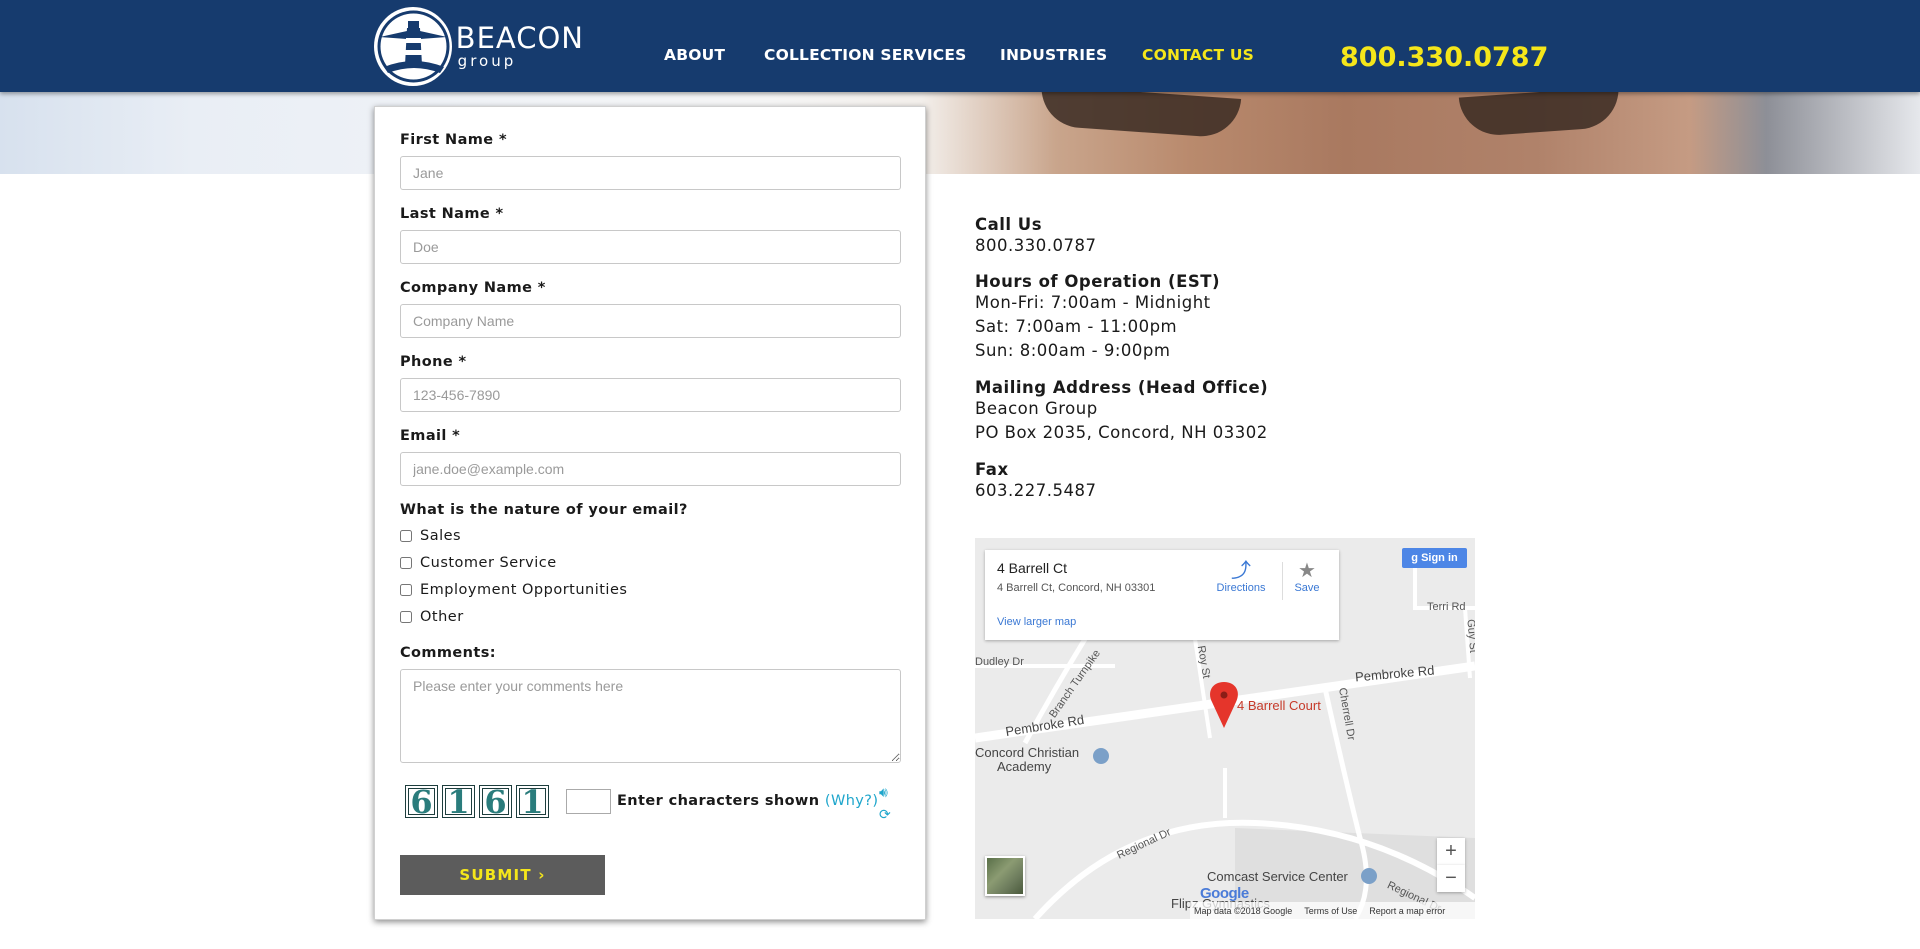 Image resolution: width=1920 pixels, height=949 pixels. I want to click on submit-button: SUBMIT ›, so click(502, 875).